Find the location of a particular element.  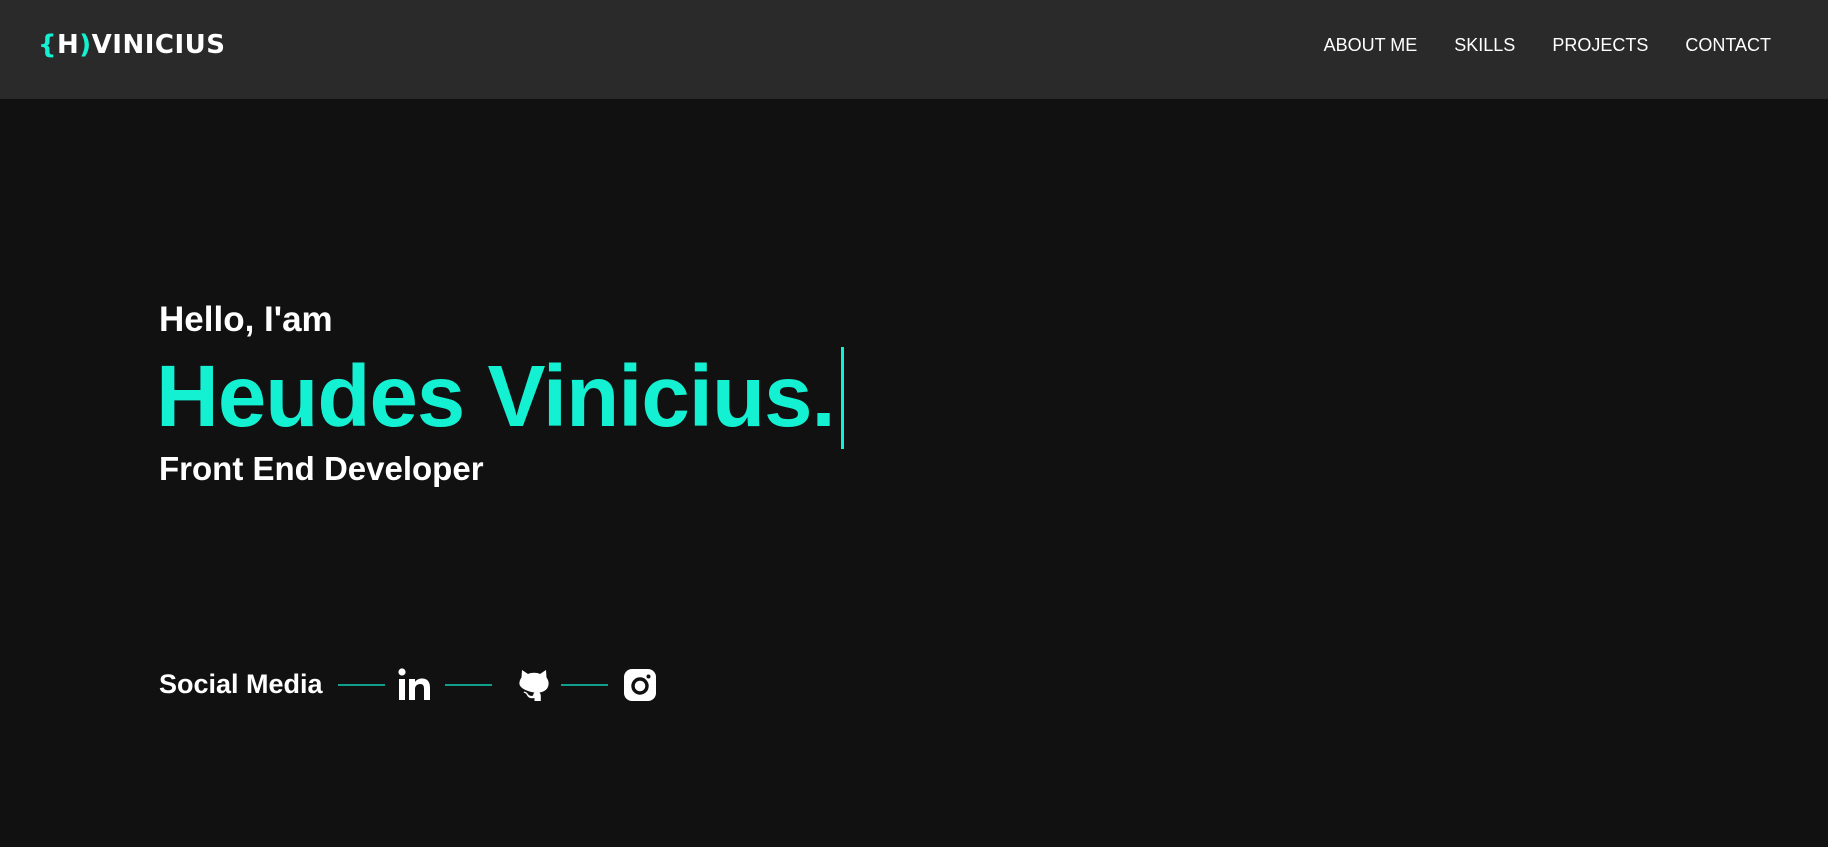

social-media-row: Social Media is located at coordinates (407, 684).